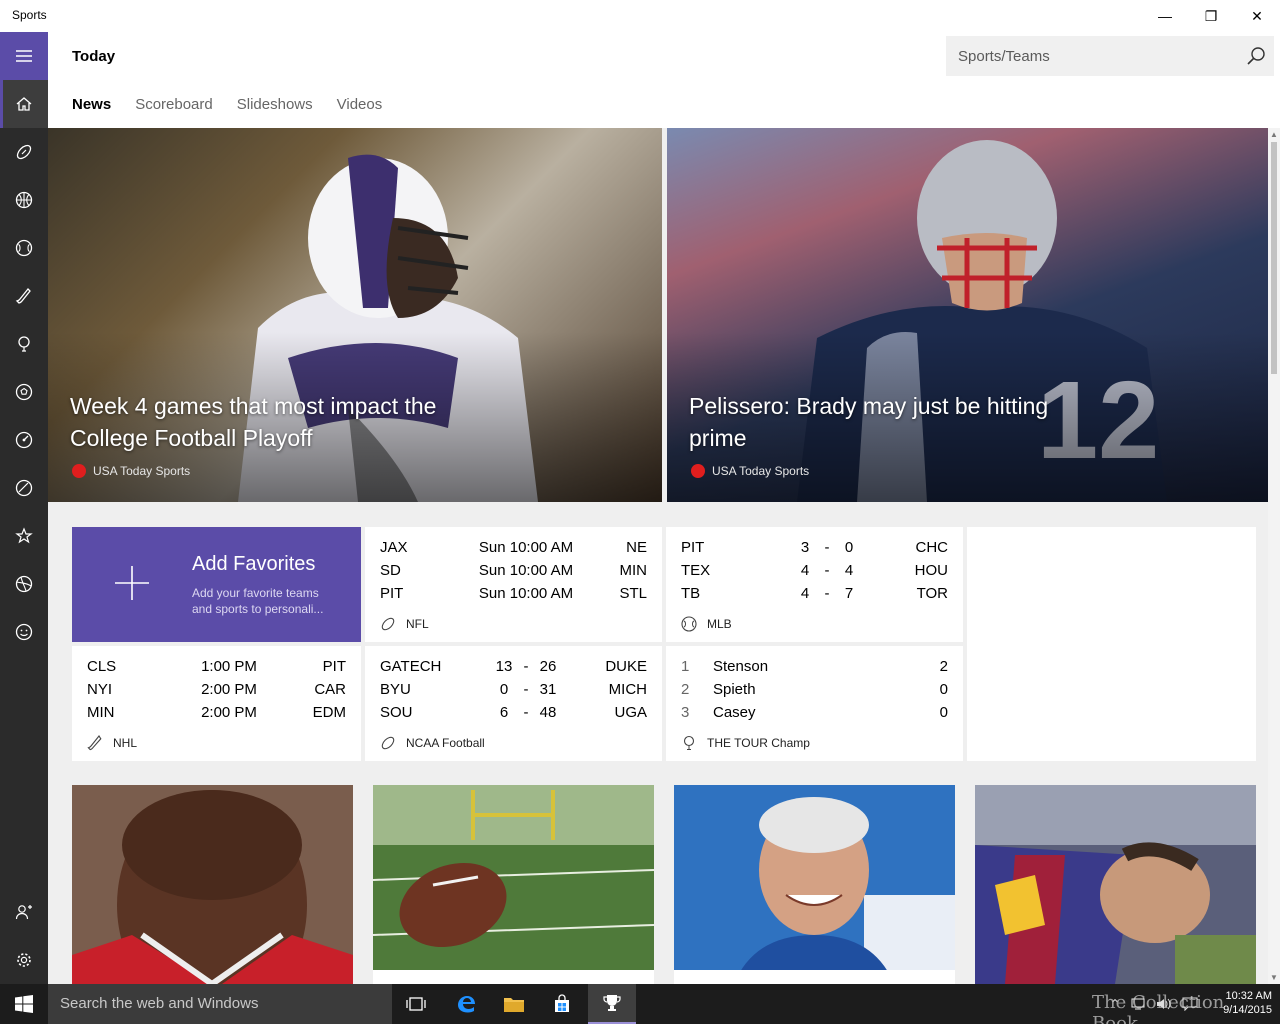 The image size is (1280, 1024). What do you see at coordinates (1256, 56) in the screenshot?
I see `search-icon` at bounding box center [1256, 56].